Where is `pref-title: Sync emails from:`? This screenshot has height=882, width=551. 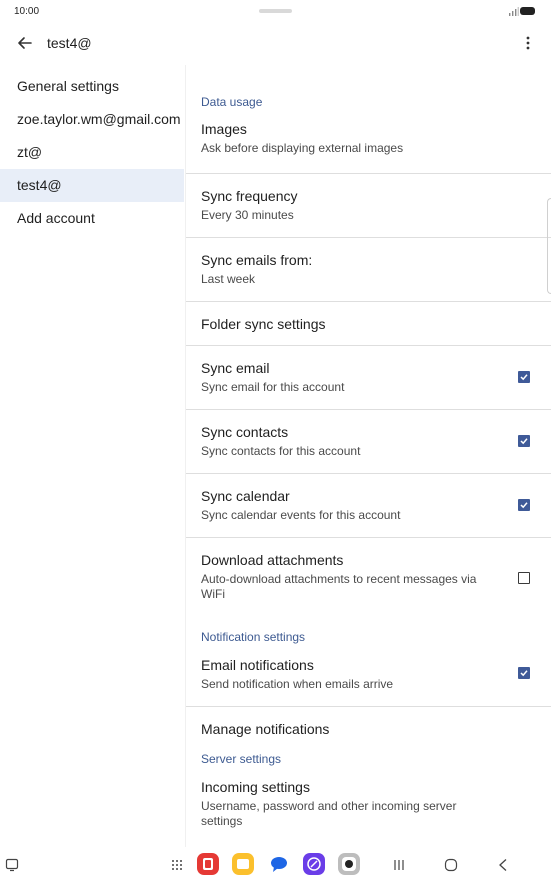 pref-title: Sync emails from: is located at coordinates (257, 260).